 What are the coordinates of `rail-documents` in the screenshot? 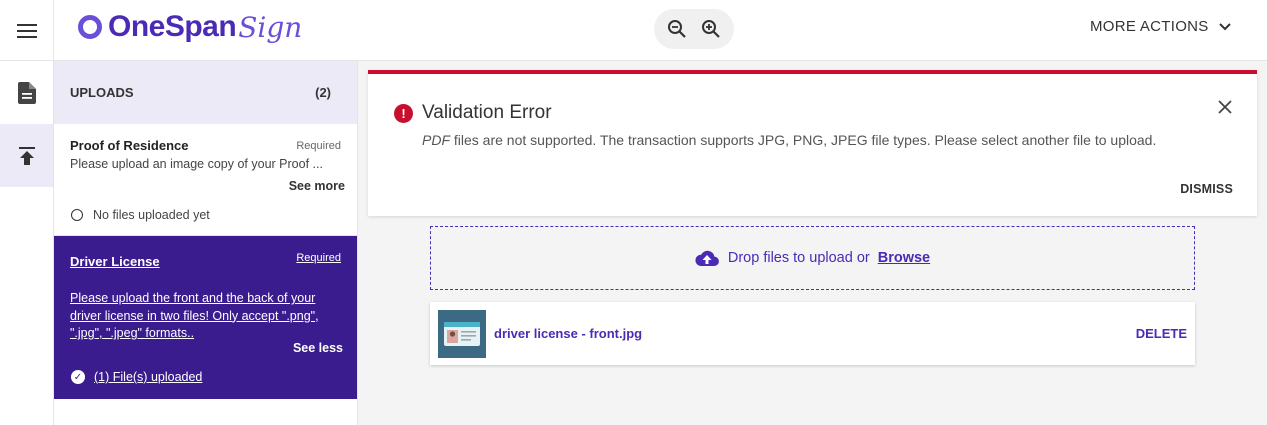 It's located at (26, 92).